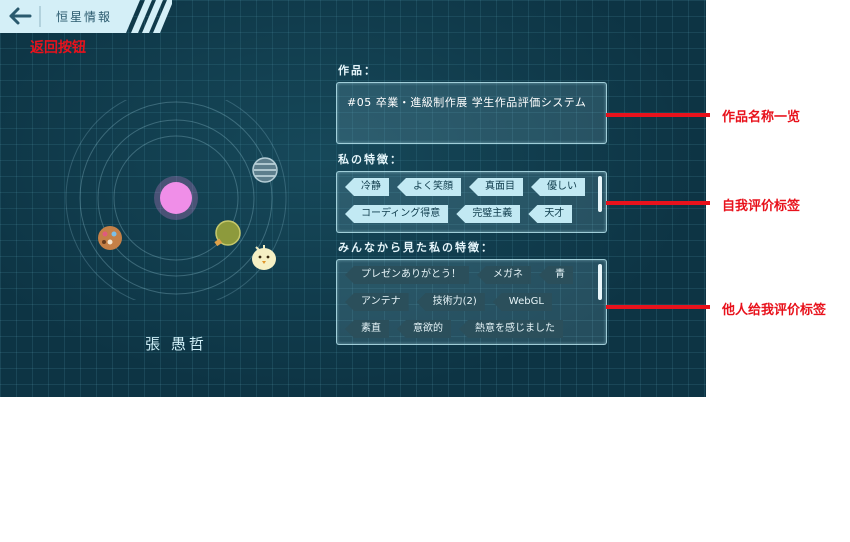 The width and height of the screenshot is (850, 542). I want to click on annotation-line-self, so click(658, 203).